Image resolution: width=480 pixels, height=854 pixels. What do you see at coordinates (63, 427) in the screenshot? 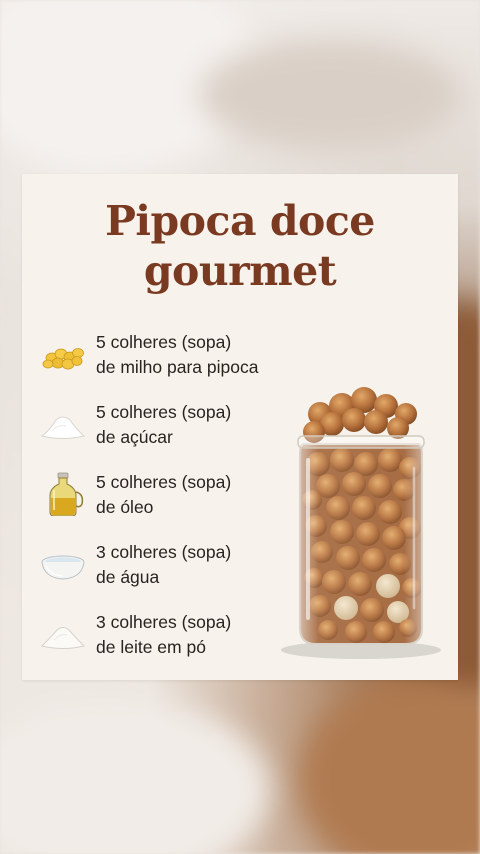
I see `sugar-pile-icon` at bounding box center [63, 427].